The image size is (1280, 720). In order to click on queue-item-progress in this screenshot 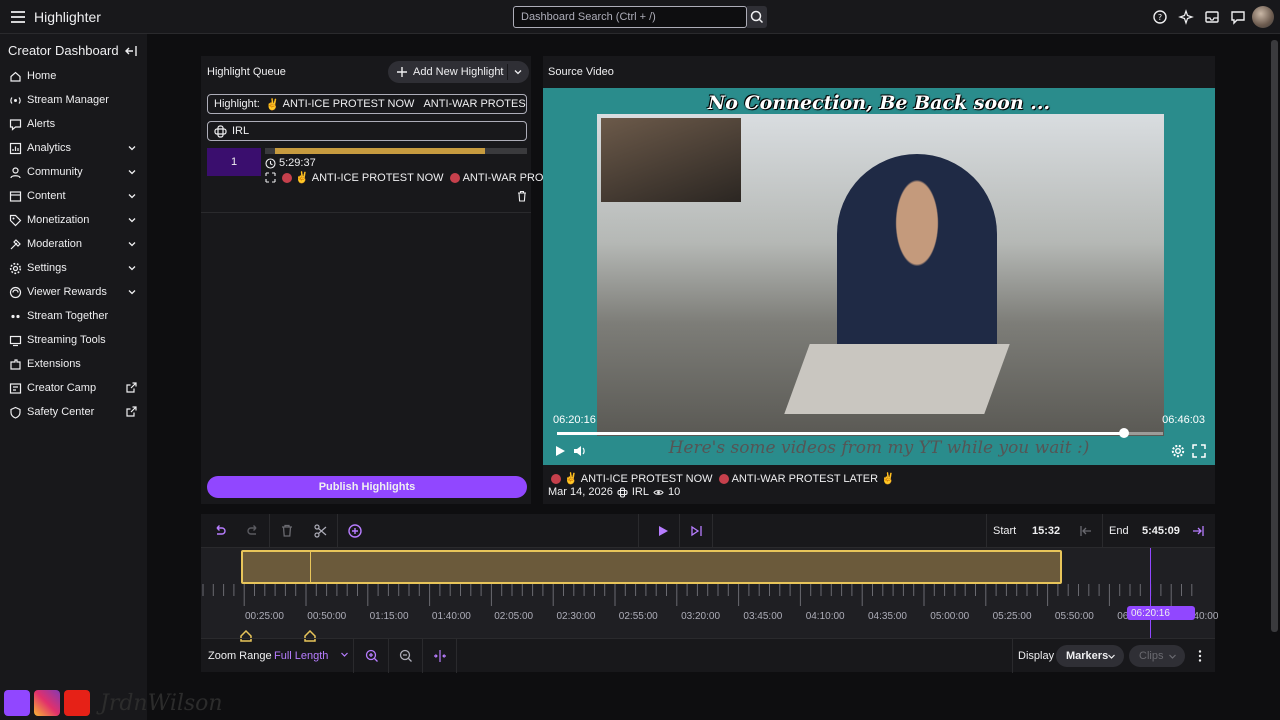, I will do `click(396, 151)`.